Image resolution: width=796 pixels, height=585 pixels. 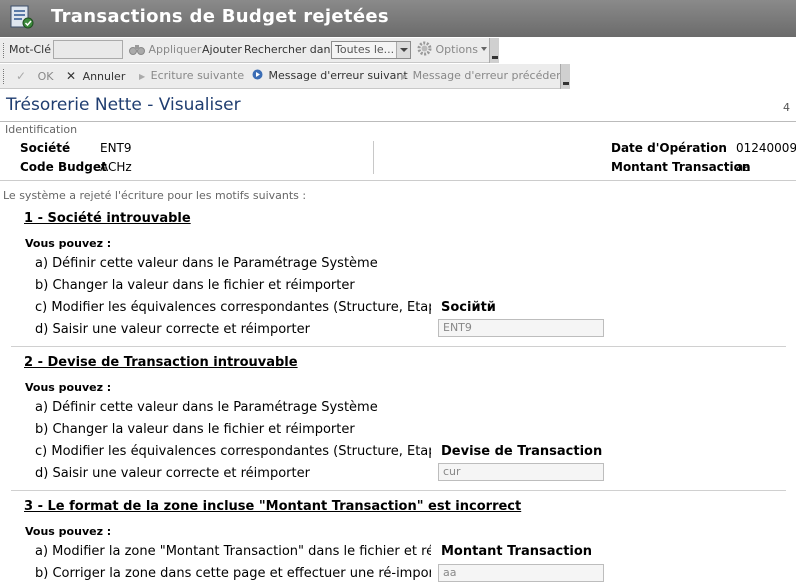 I want to click on next-entry-label: Ecriture suivante, so click(x=197, y=75).